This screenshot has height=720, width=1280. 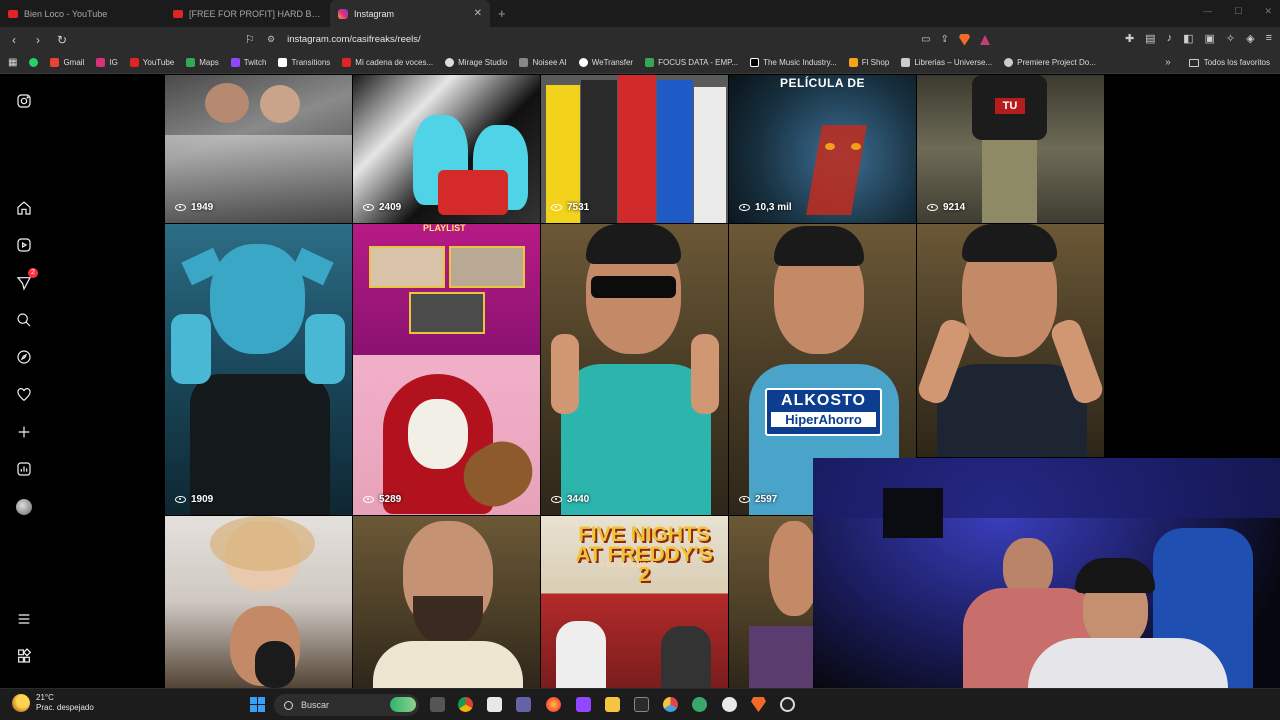 I want to click on tab-title: Instagram, so click(x=374, y=13).